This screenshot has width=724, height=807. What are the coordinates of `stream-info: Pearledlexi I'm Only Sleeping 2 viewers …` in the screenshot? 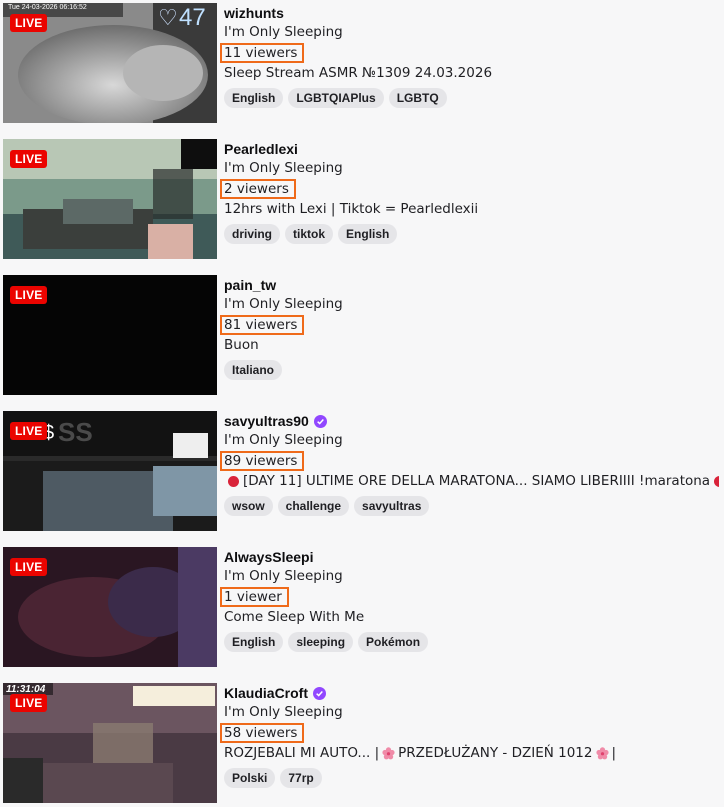 It's located at (469, 191).